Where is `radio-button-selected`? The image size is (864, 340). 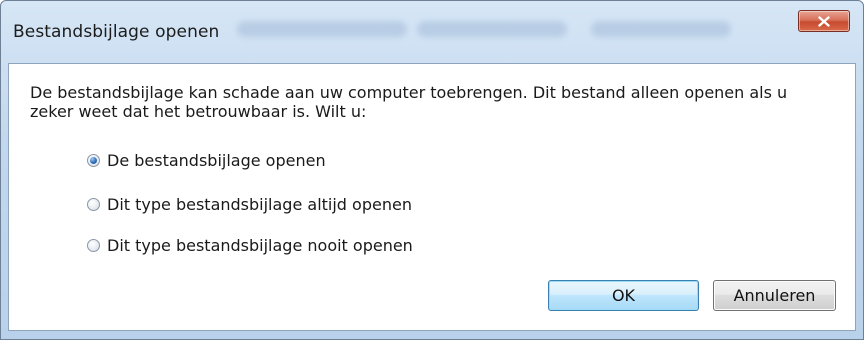
radio-button-selected is located at coordinates (93, 160).